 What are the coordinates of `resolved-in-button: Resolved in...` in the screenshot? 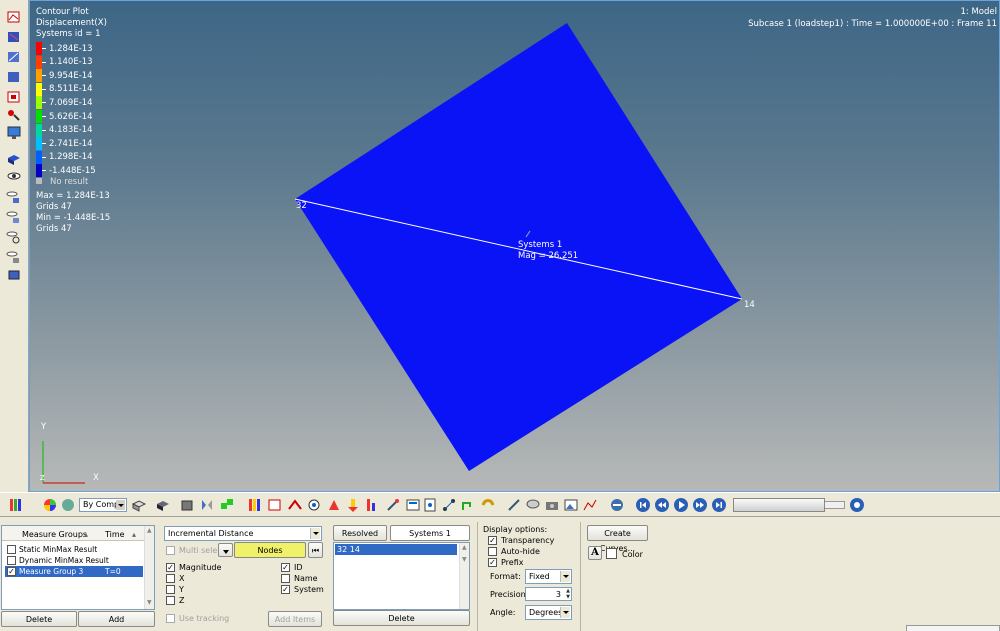 It's located at (360, 539).